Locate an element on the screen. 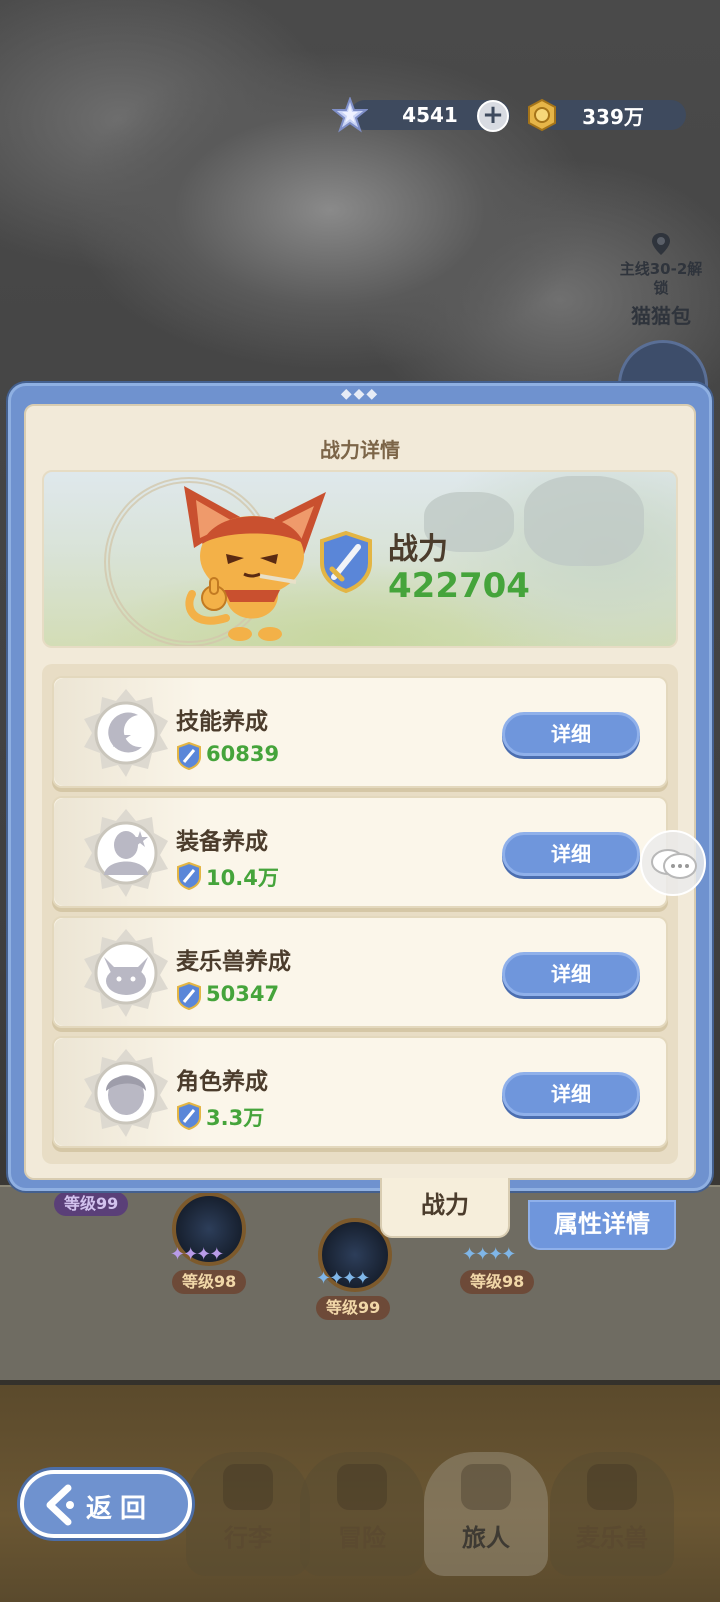 Image resolution: width=720 pixels, height=1602 pixels. nav-label: 旅人 is located at coordinates (486, 1538).